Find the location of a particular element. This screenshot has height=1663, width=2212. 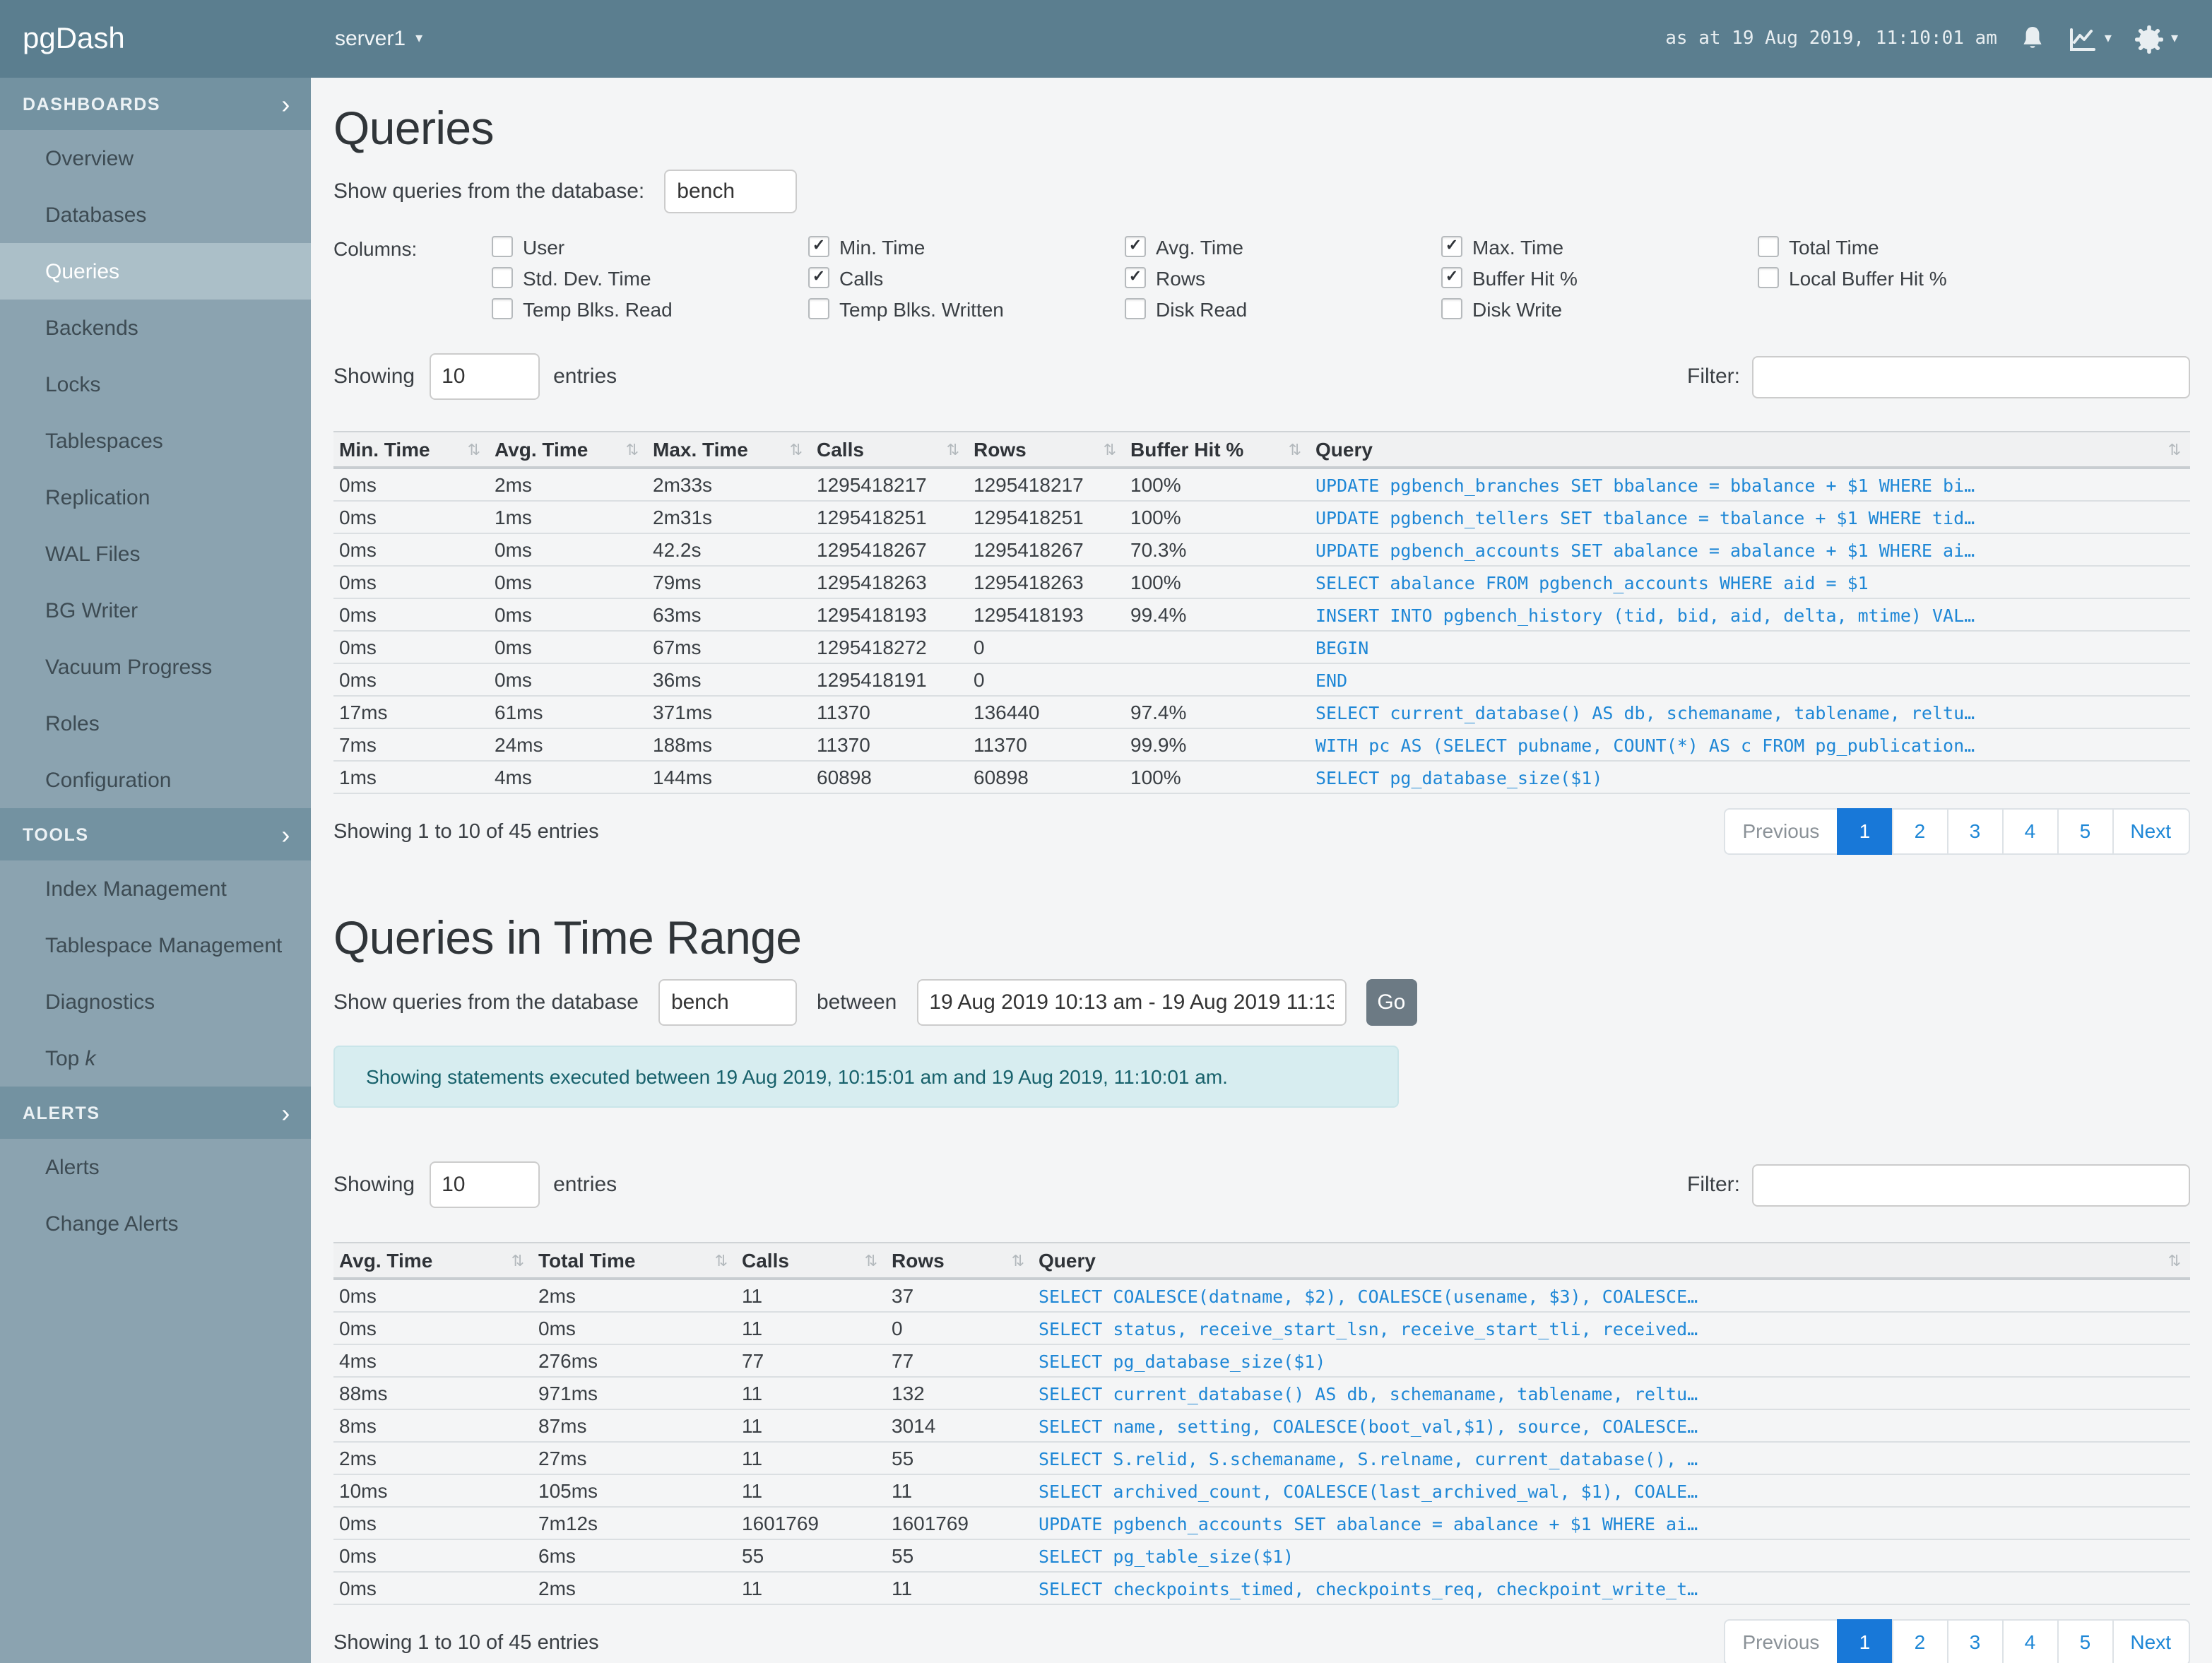

notifications-button is located at coordinates (2033, 39).